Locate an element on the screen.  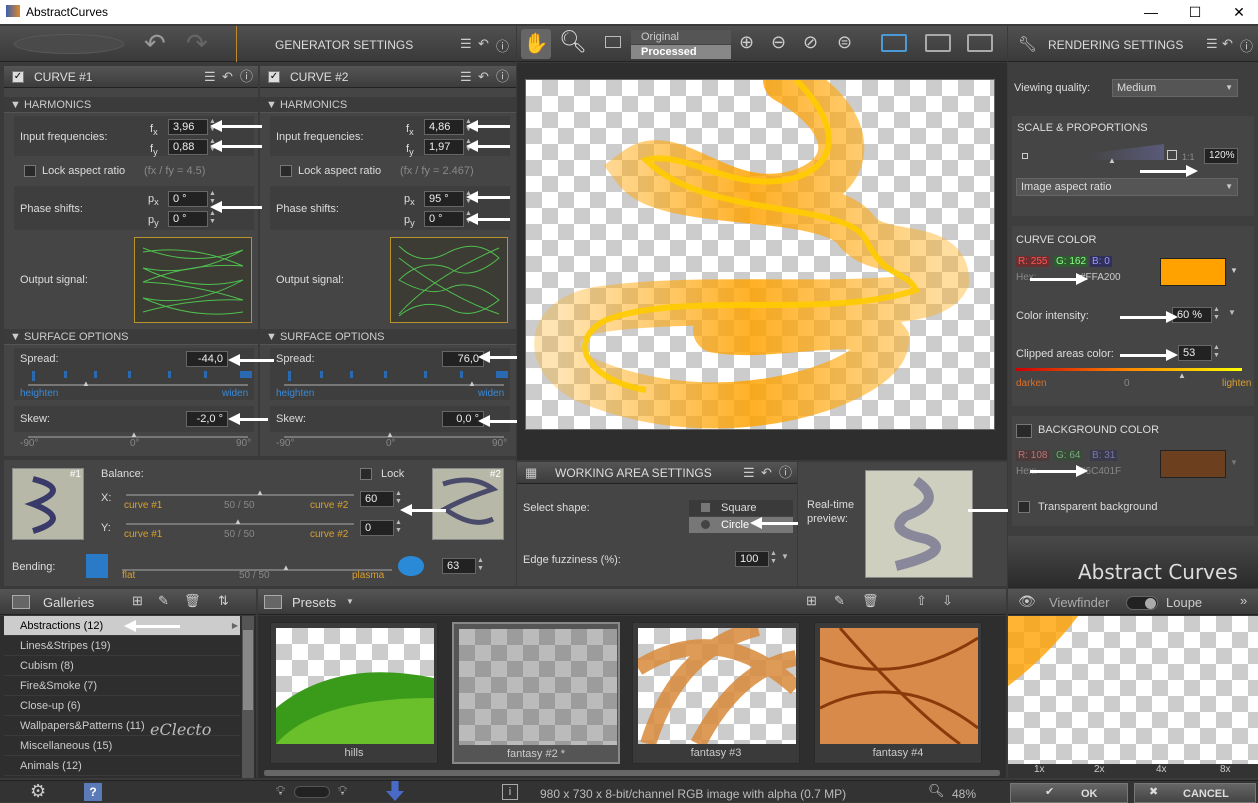
balance-lock-checkbox is located at coordinates (366, 474).